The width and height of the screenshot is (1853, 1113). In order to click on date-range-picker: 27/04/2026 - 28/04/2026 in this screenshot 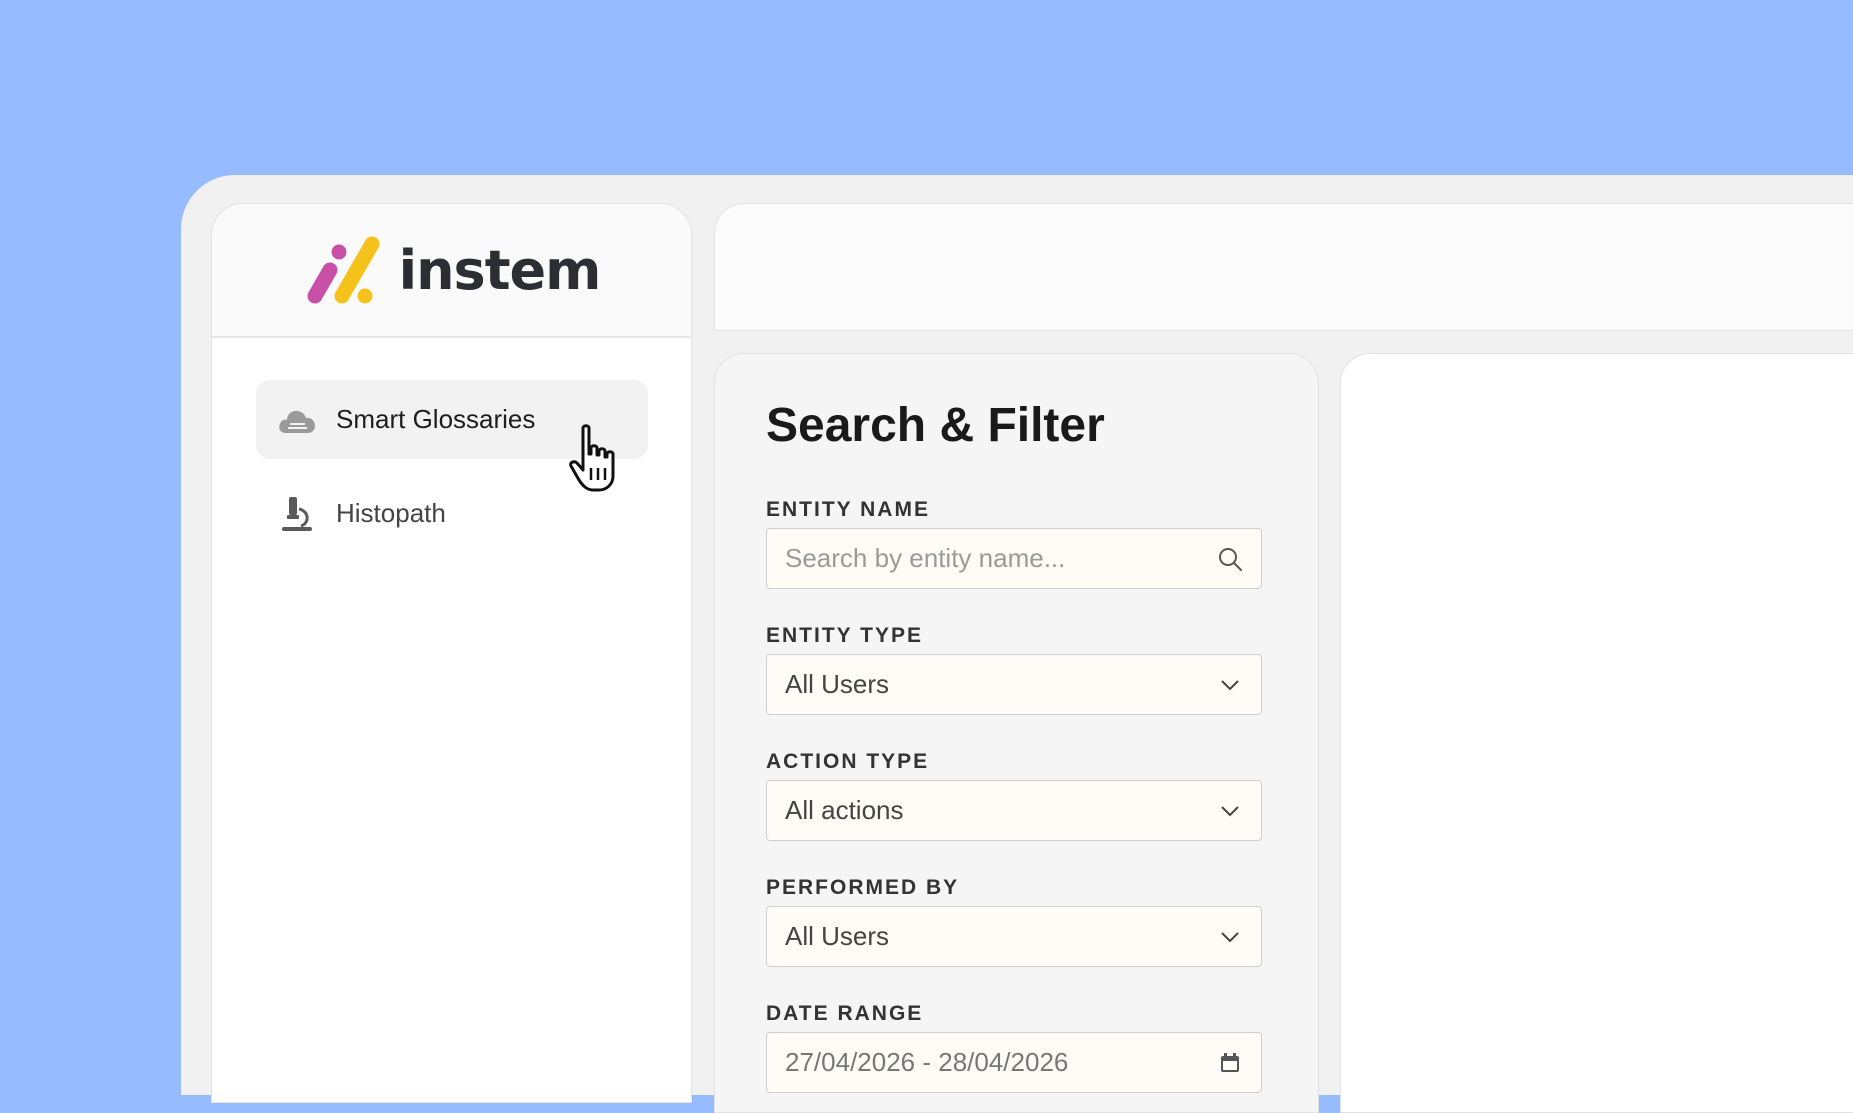, I will do `click(1014, 1062)`.